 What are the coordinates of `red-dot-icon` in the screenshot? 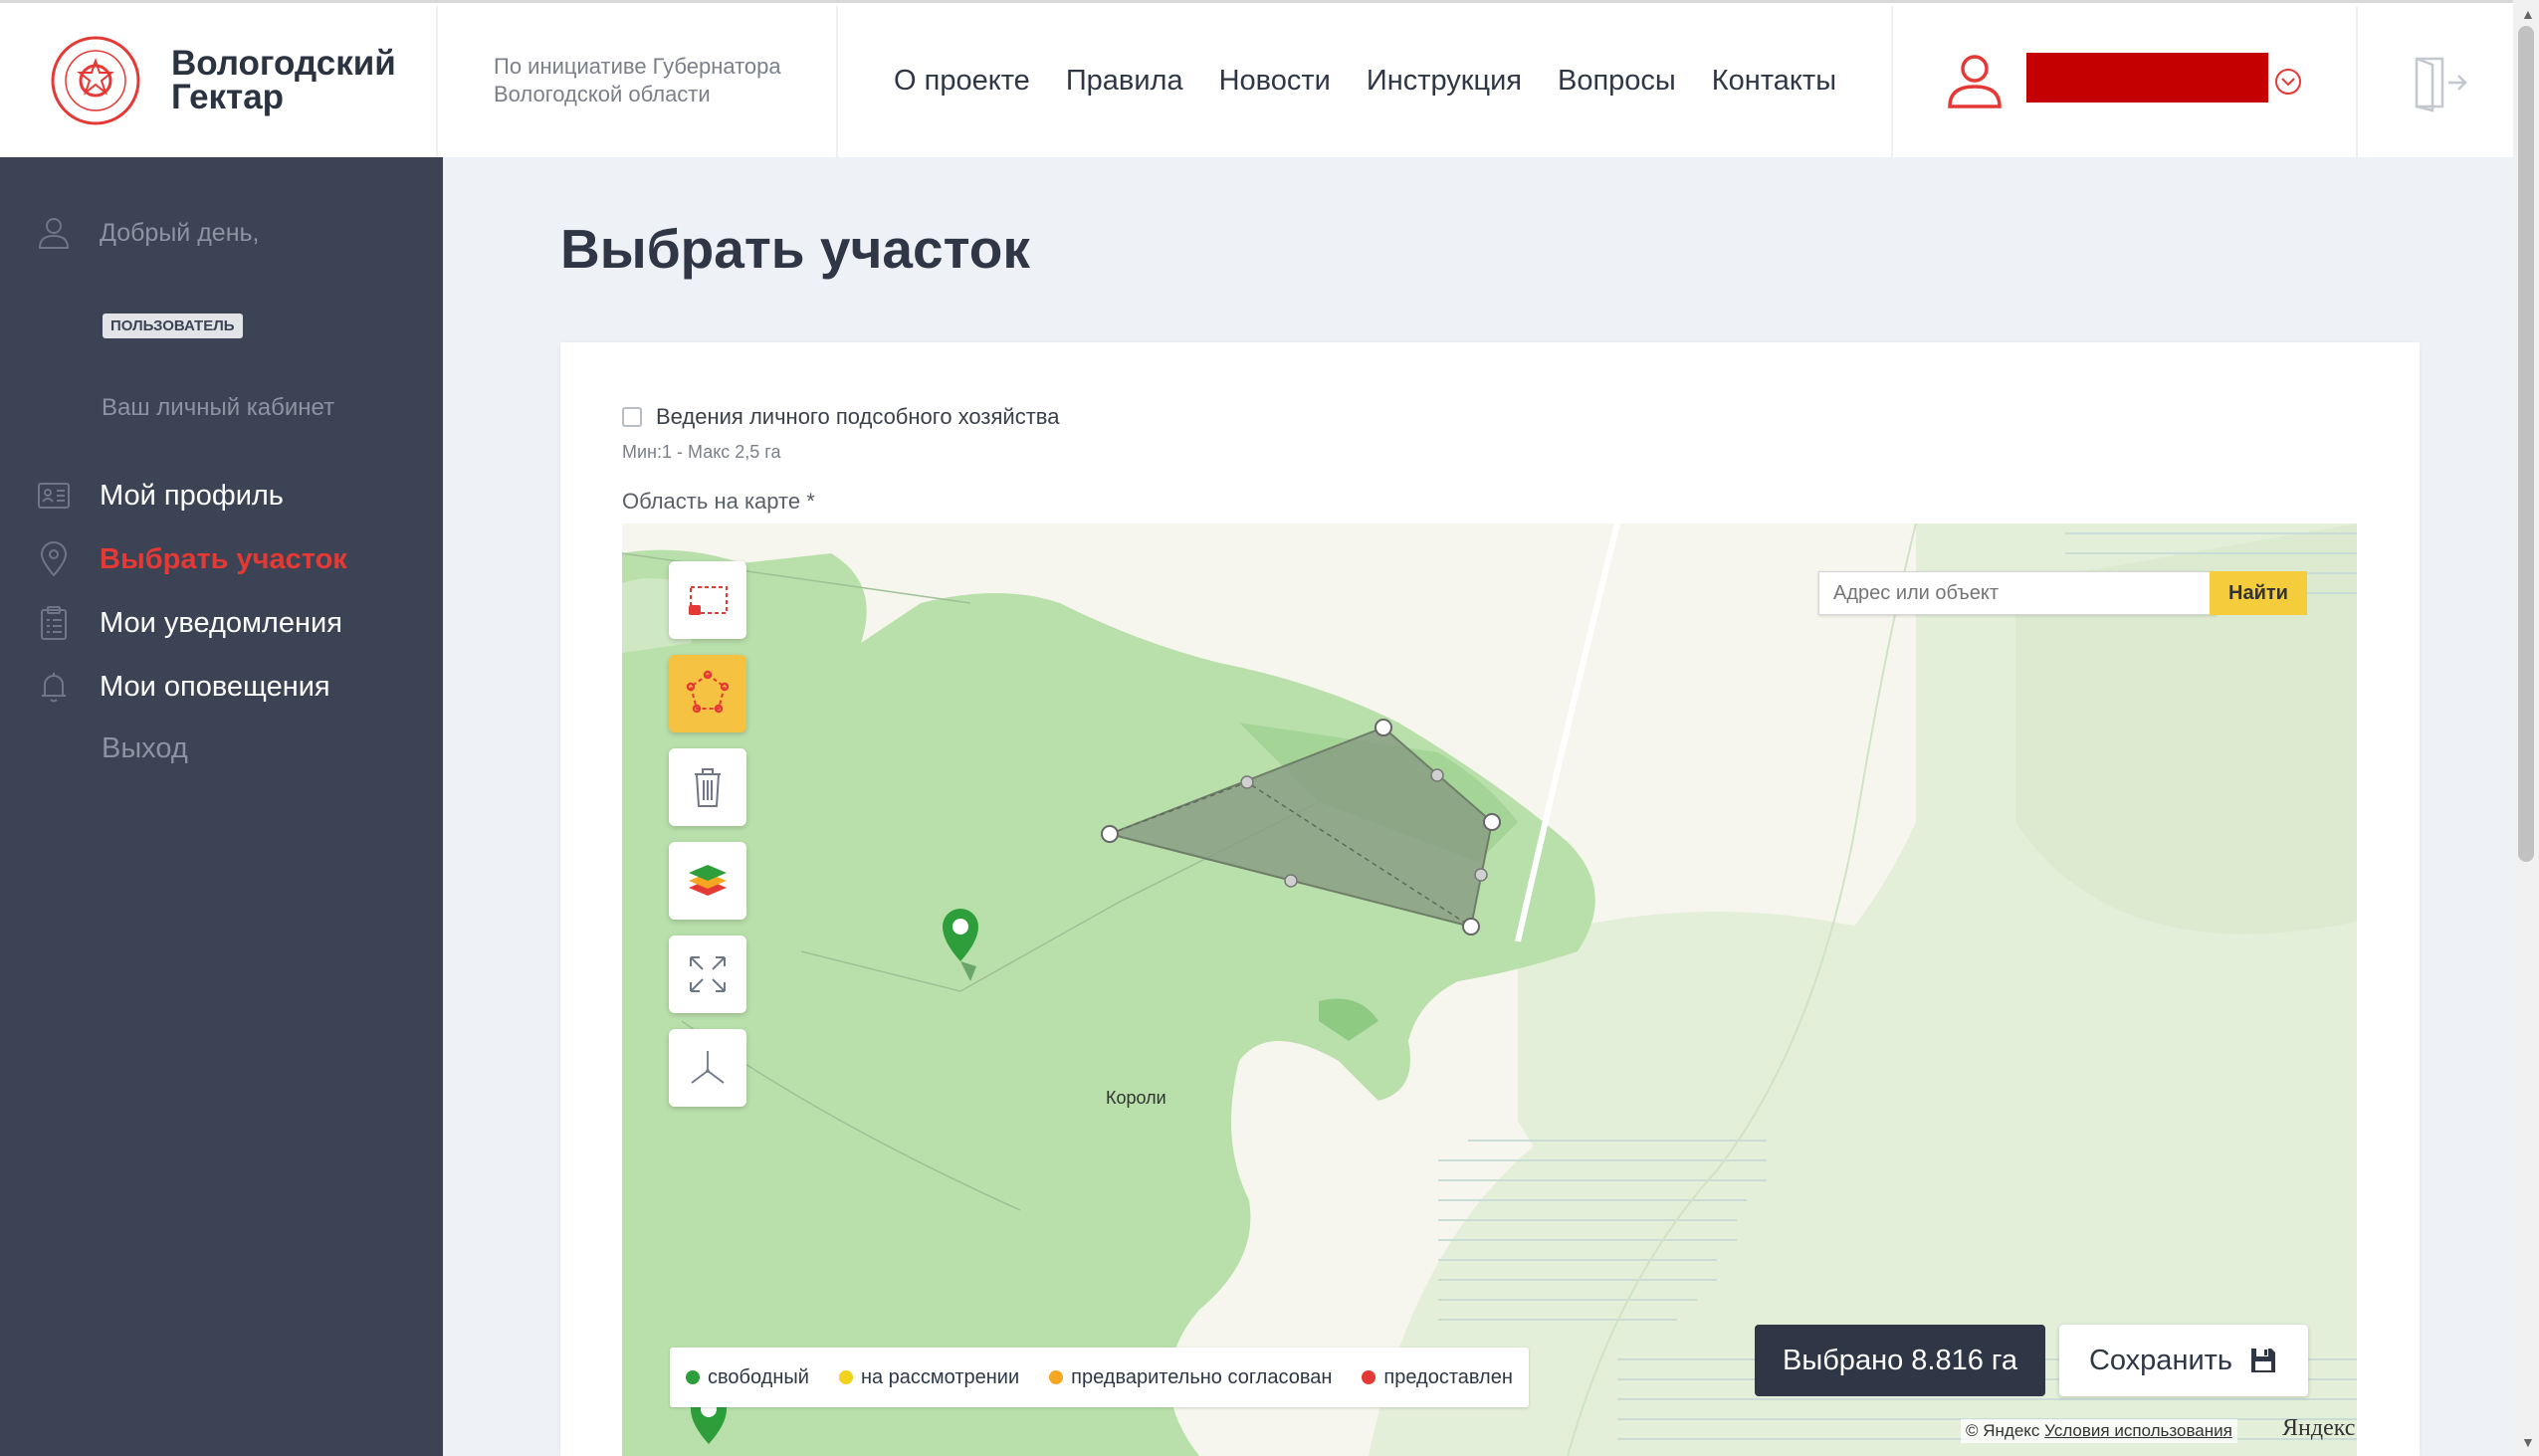 It's located at (1369, 1377).